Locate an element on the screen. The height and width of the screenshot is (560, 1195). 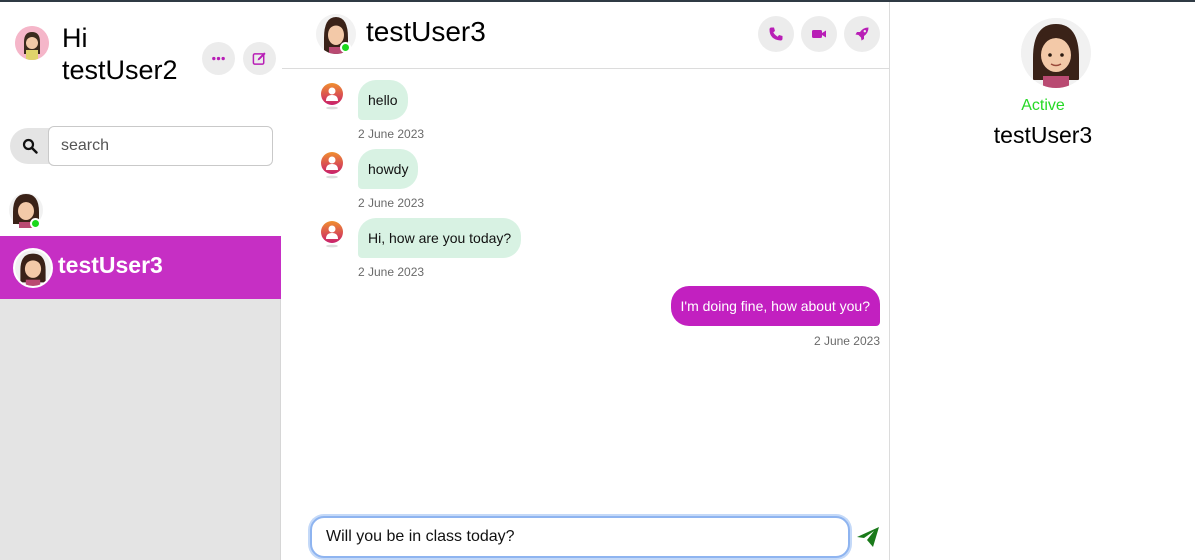
incoming-message-bubble: hello is located at coordinates (383, 100).